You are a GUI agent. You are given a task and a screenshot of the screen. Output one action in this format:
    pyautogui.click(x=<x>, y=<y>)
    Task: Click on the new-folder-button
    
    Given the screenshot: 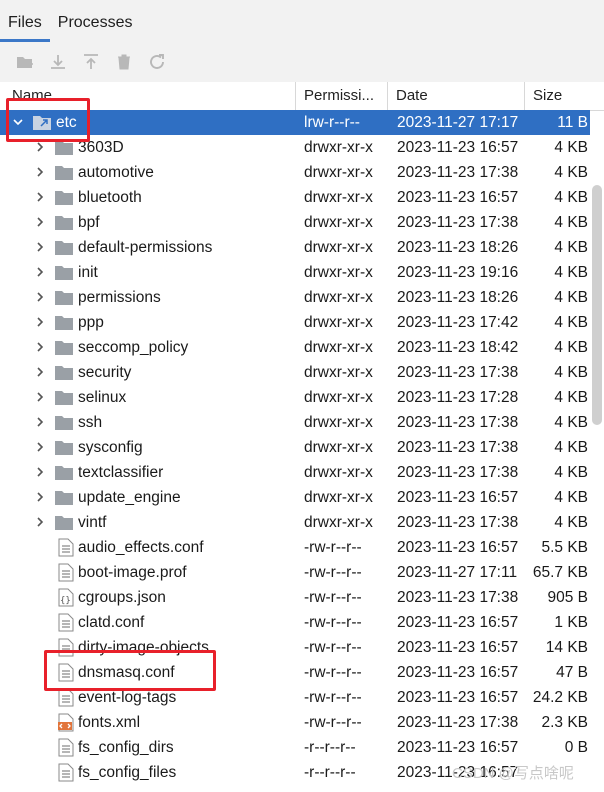 What is the action you would take?
    pyautogui.click(x=25, y=62)
    